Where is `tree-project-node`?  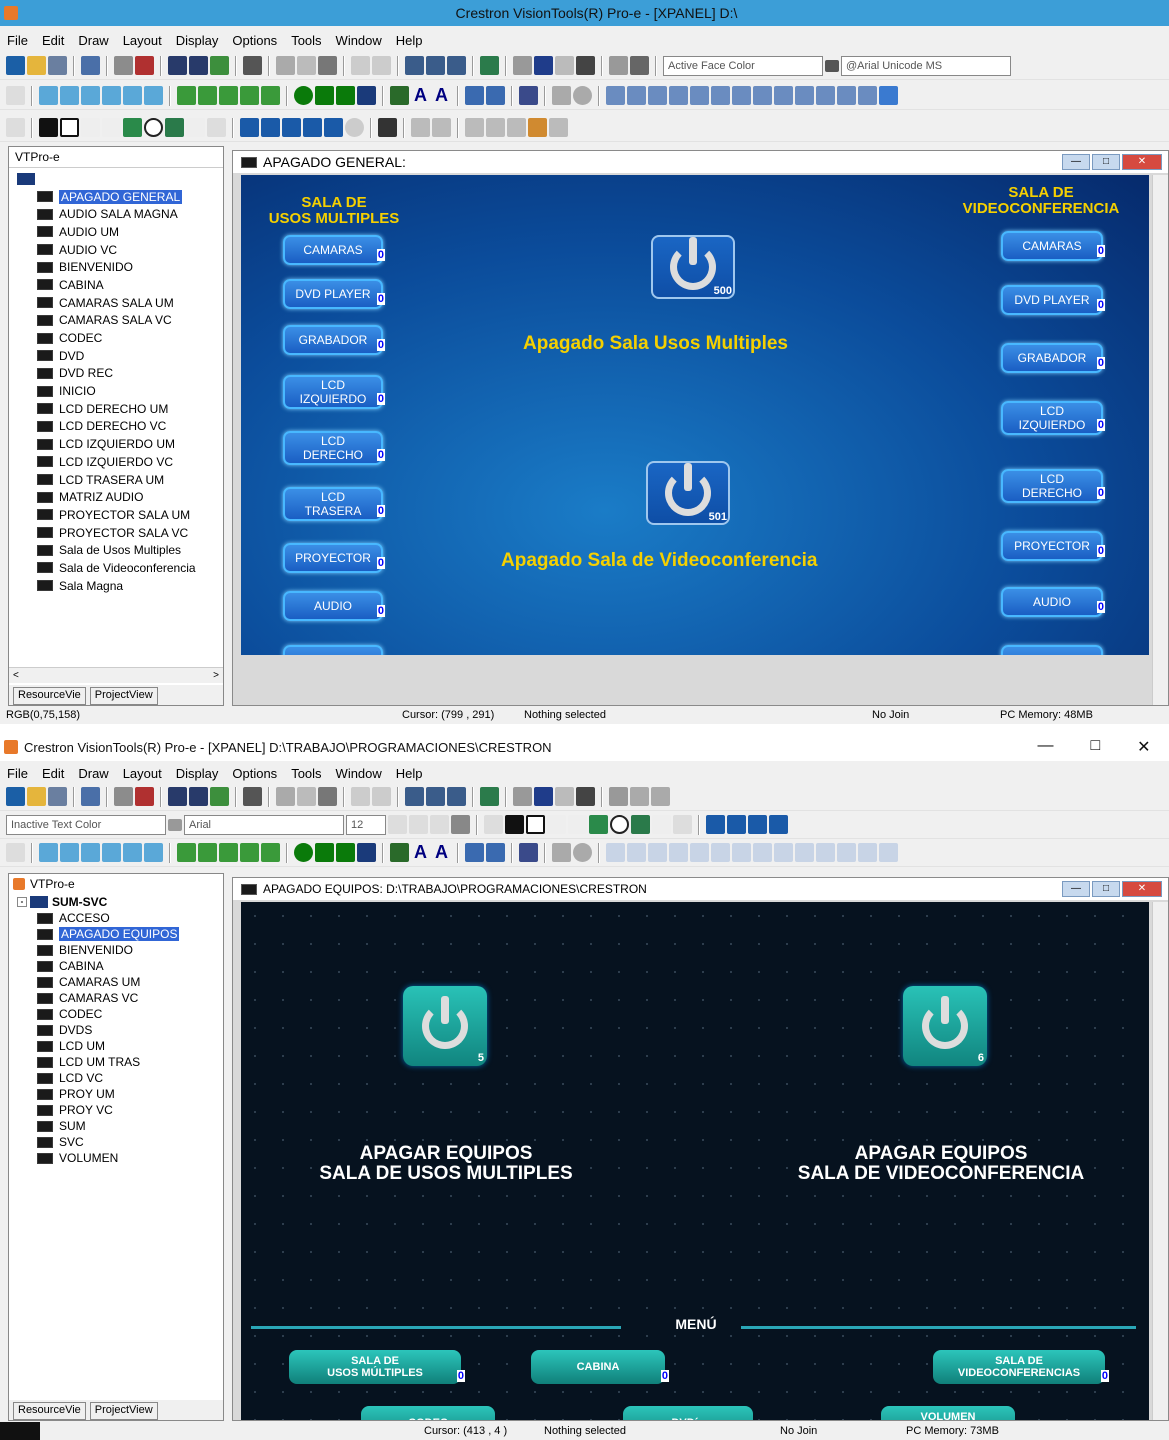
tree-project-node is located at coordinates (116, 179).